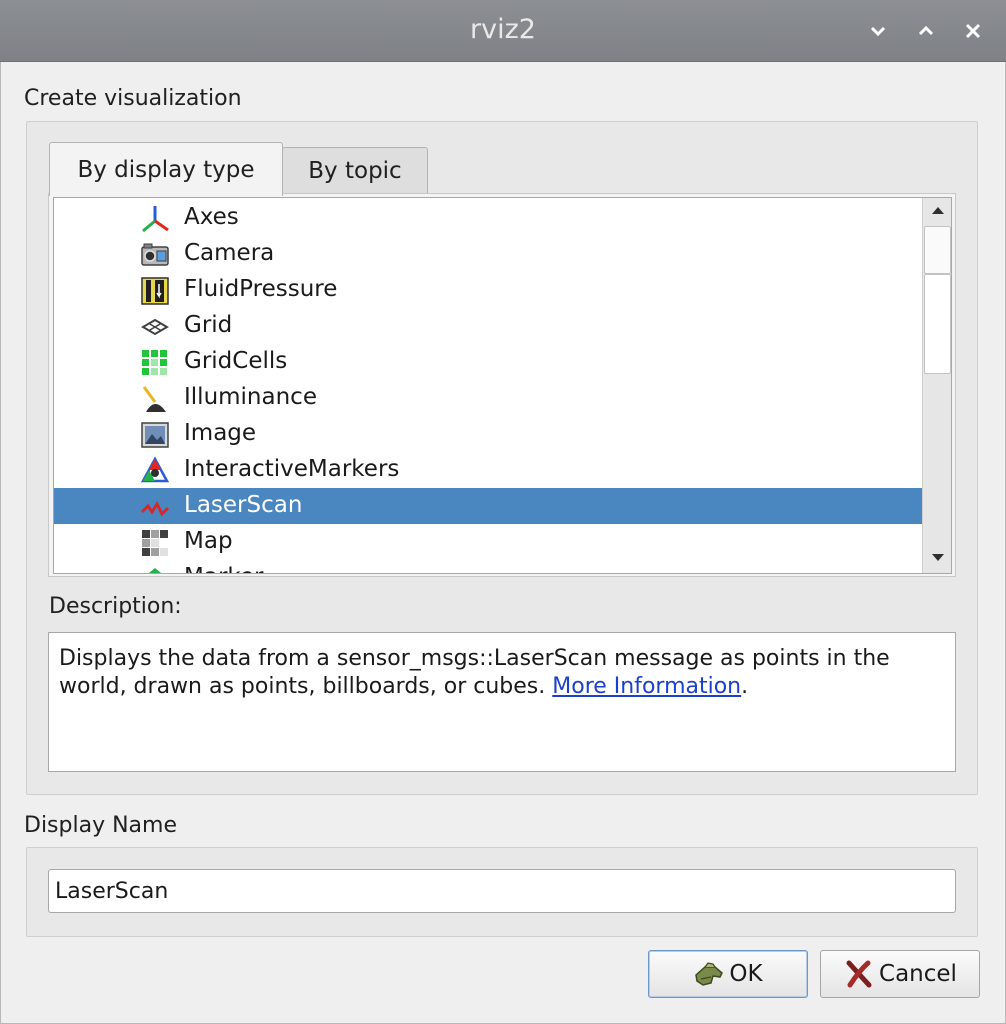 The height and width of the screenshot is (1024, 1006). I want to click on list-item-label: Map, so click(208, 541).